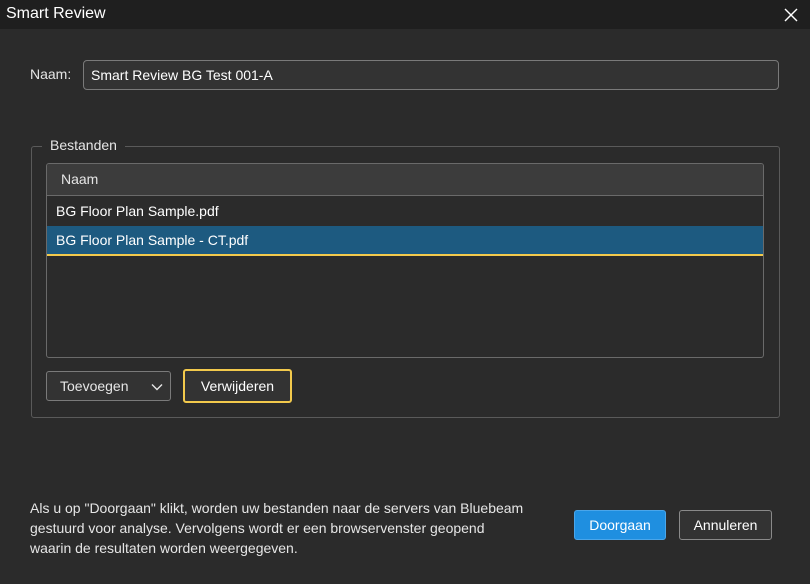 This screenshot has height=584, width=810. What do you see at coordinates (431, 75) in the screenshot?
I see `name-input` at bounding box center [431, 75].